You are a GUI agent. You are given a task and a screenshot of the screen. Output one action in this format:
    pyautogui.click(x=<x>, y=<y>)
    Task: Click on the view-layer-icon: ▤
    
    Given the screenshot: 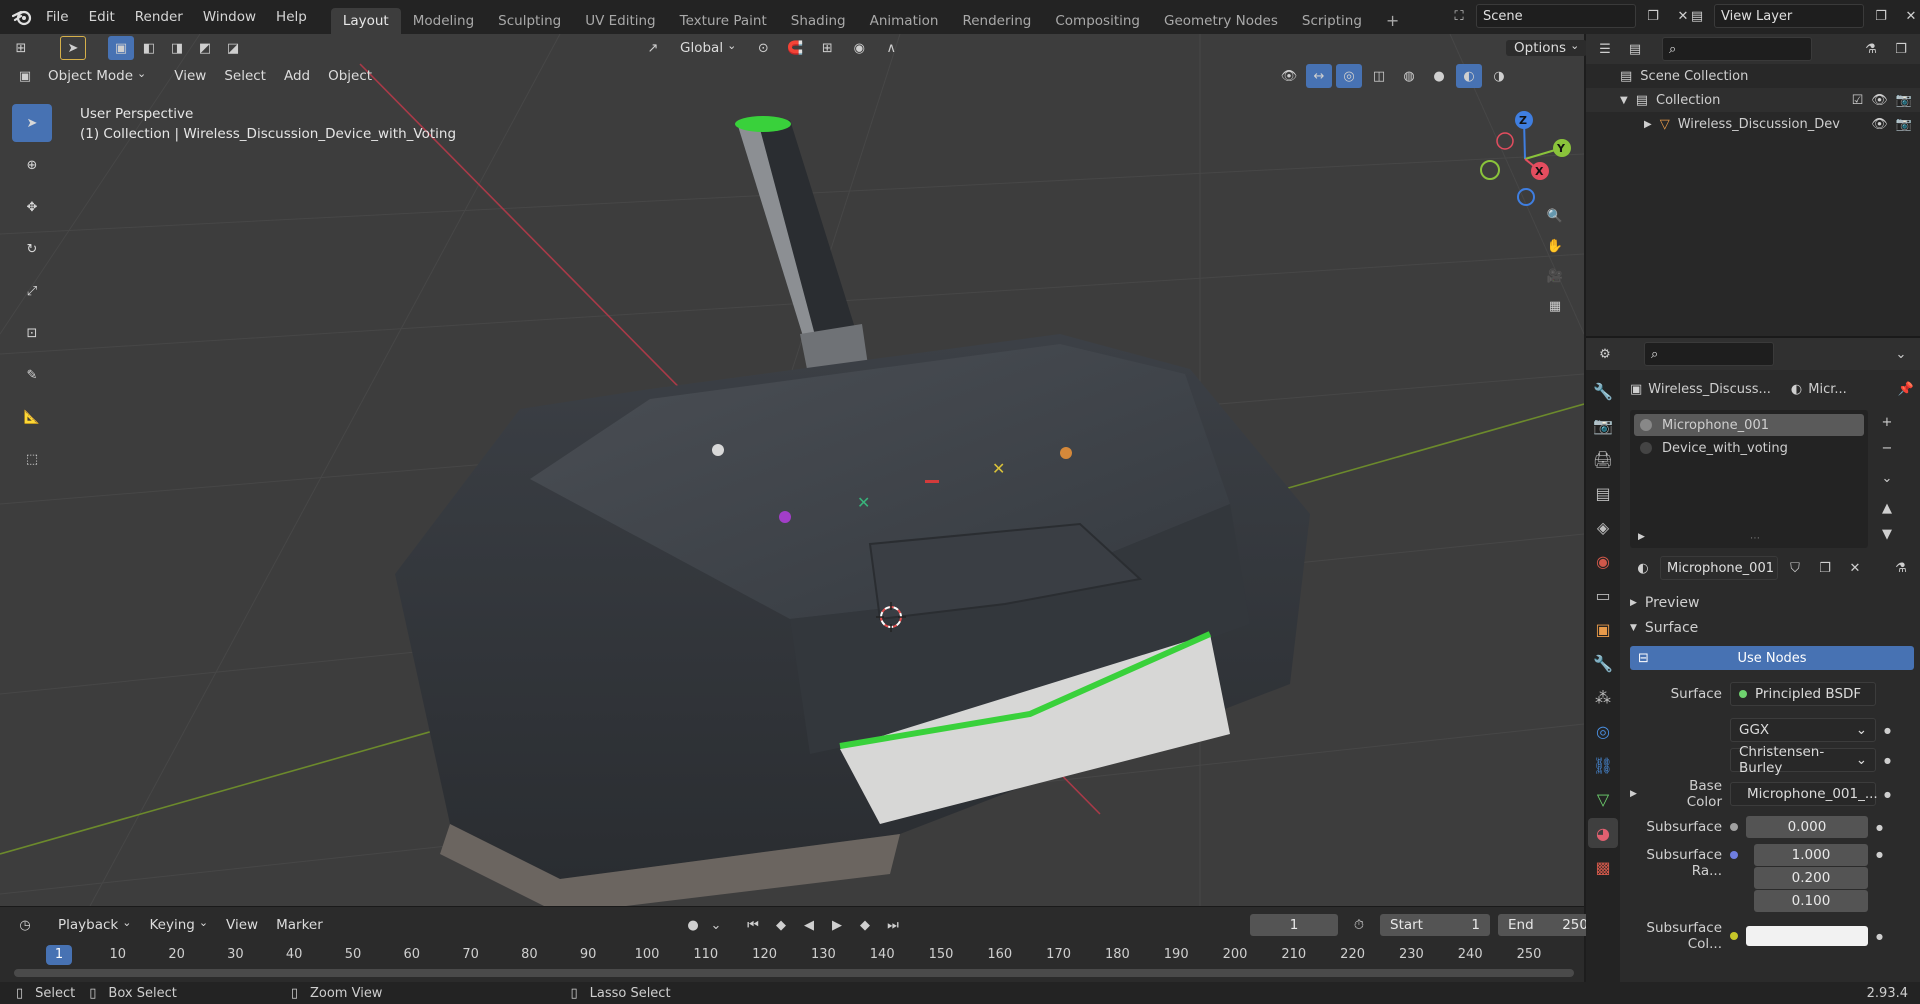 What is the action you would take?
    pyautogui.click(x=1697, y=16)
    